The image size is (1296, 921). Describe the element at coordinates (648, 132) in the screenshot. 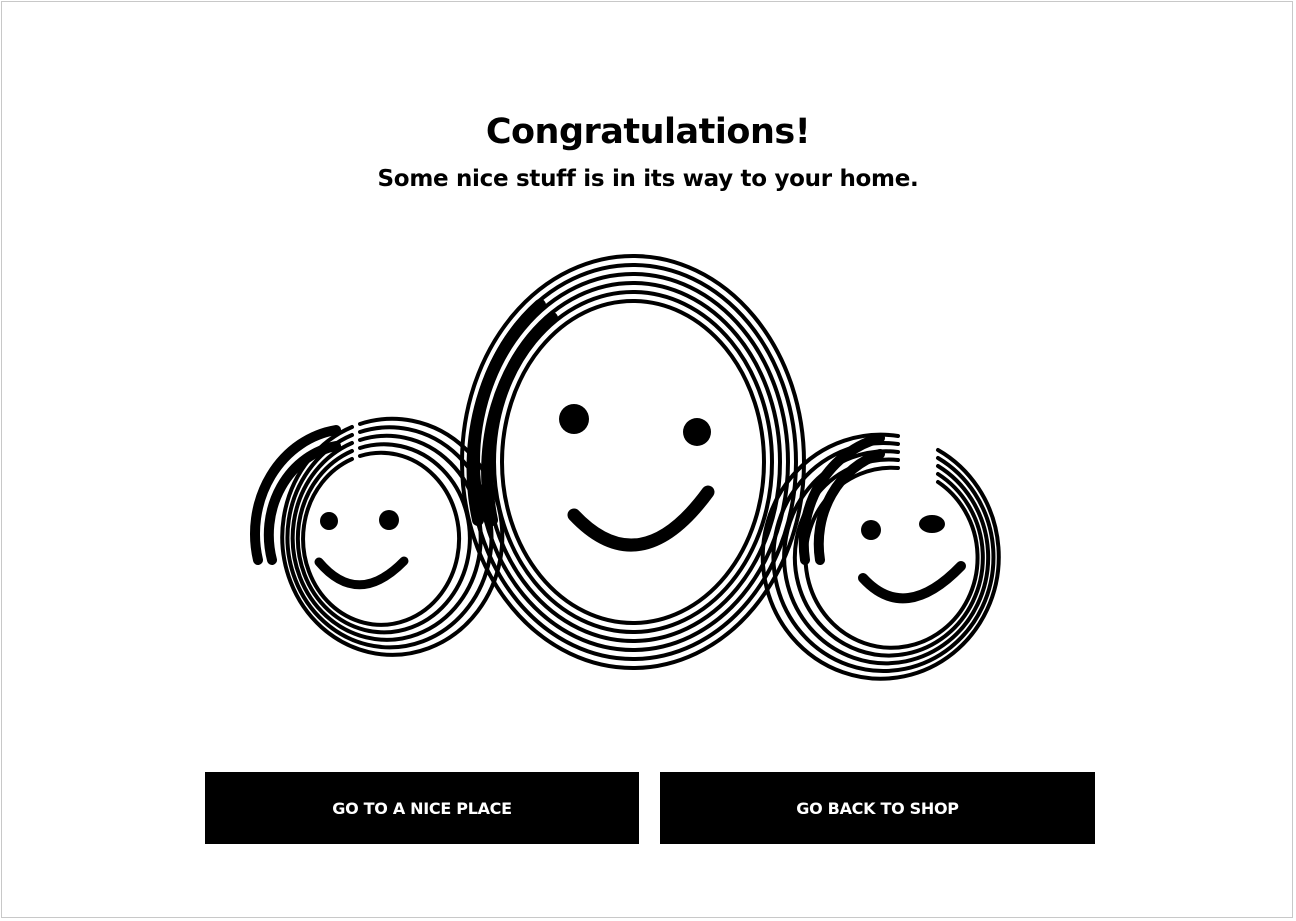

I see `page-title: Congratulations!` at that location.